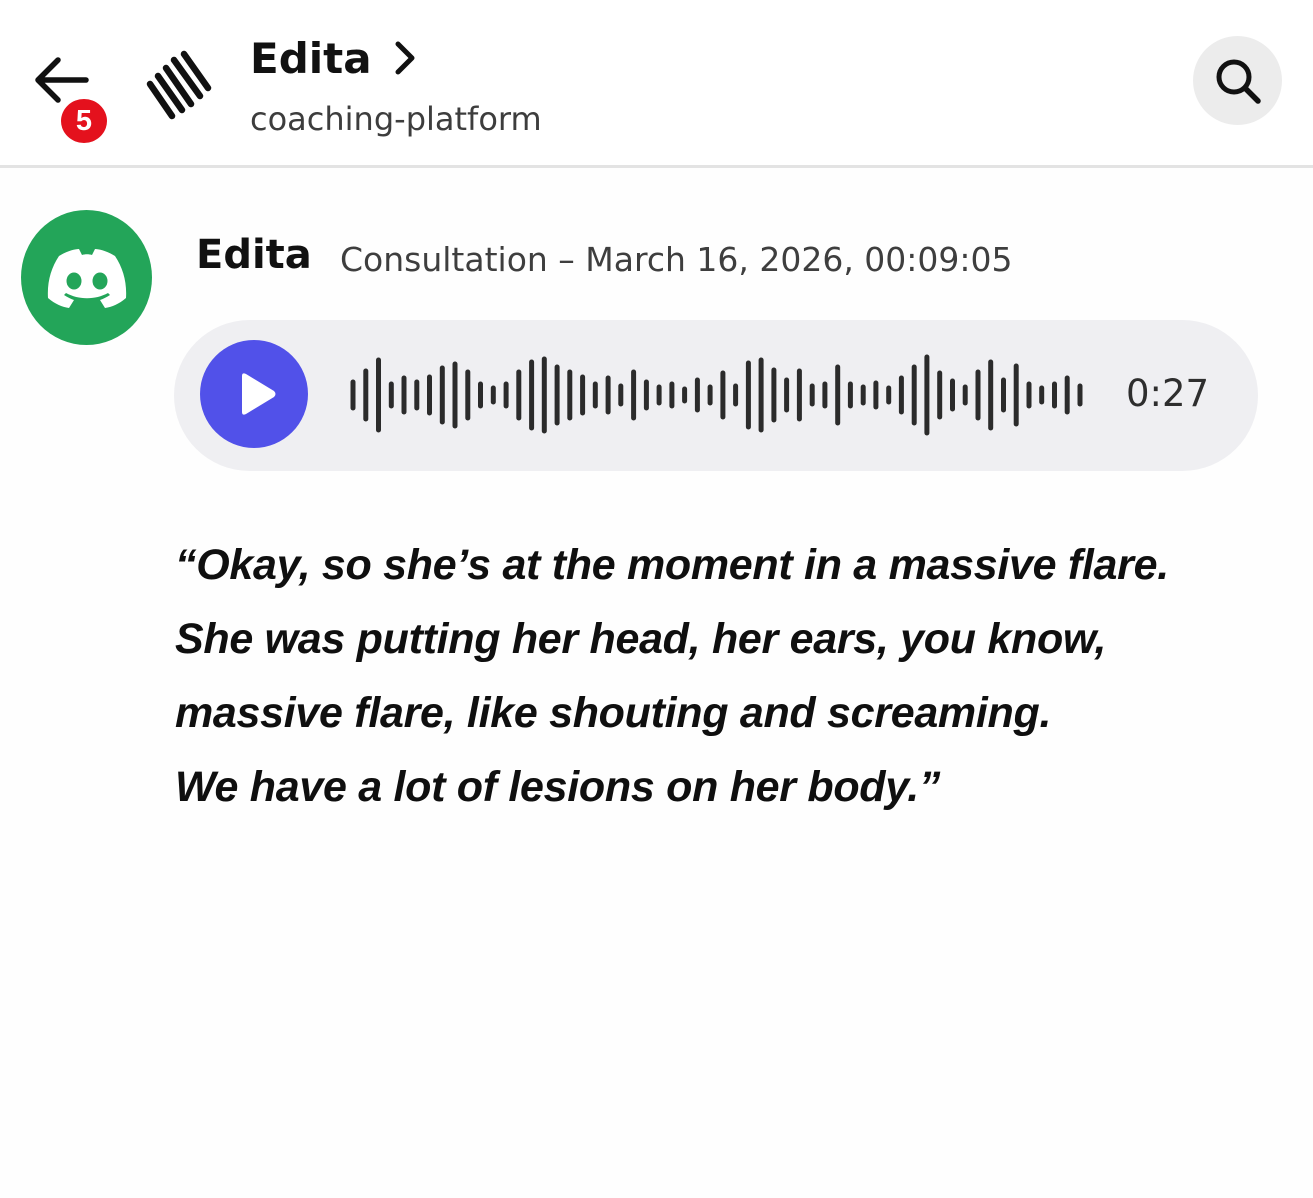  I want to click on message-text-line: We have a lot of lesions on her body.”, so click(558, 787).